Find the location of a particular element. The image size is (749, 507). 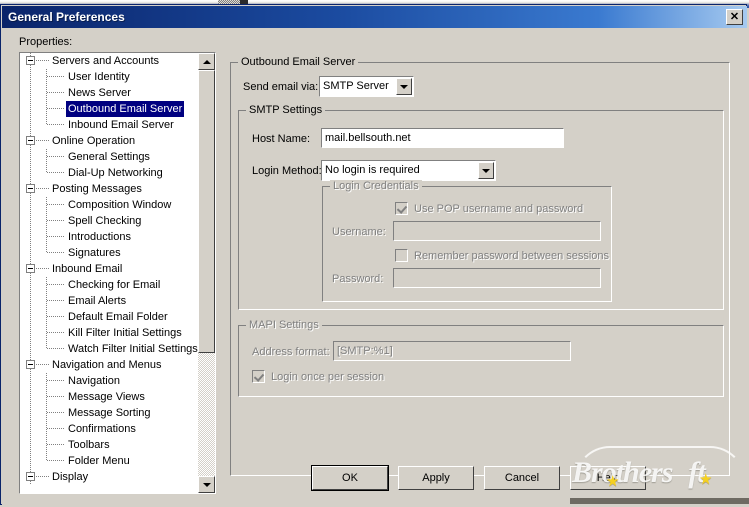

tree-item-label: Default Email Folder is located at coordinates (118, 317).